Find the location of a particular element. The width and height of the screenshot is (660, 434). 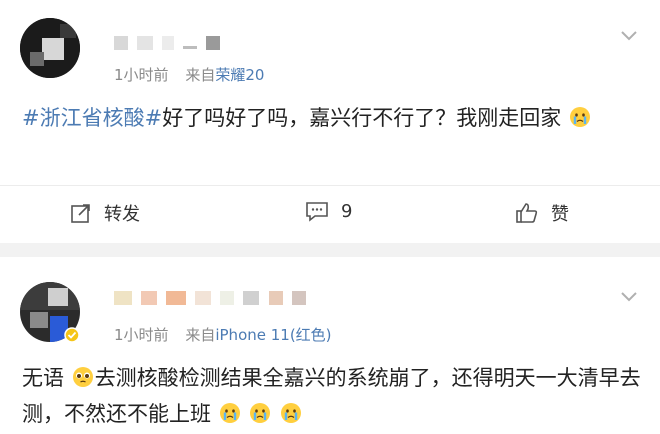

post-separator is located at coordinates (330, 250).